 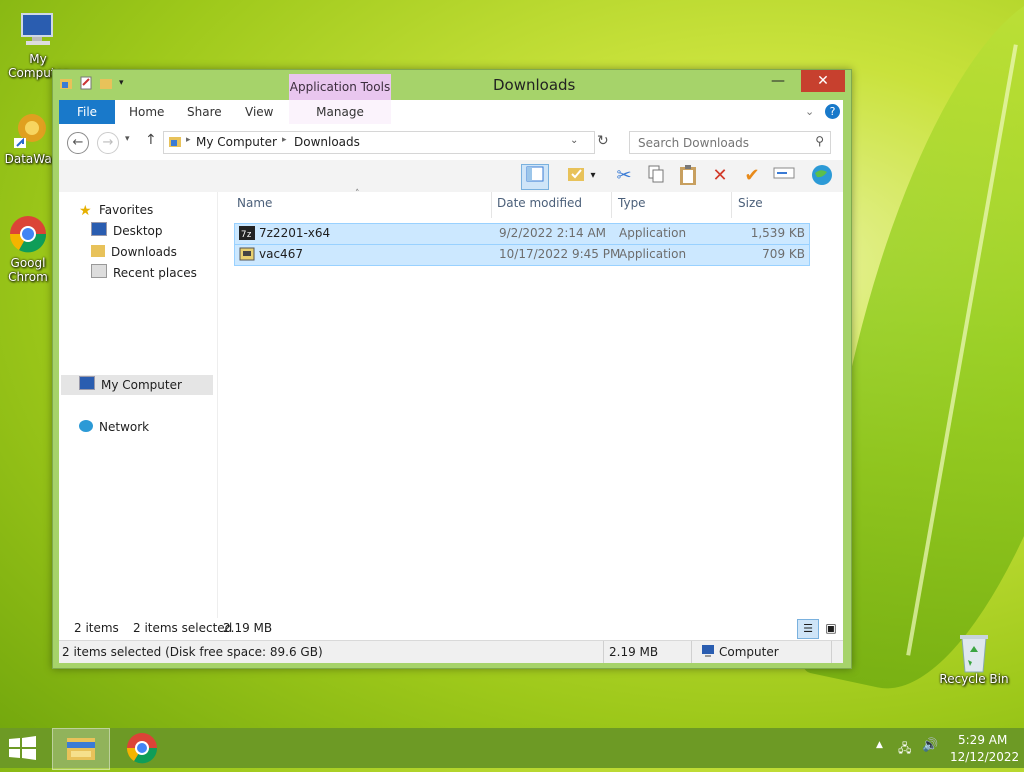 What do you see at coordinates (930, 745) in the screenshot?
I see `volume-icon: 🔊` at bounding box center [930, 745].